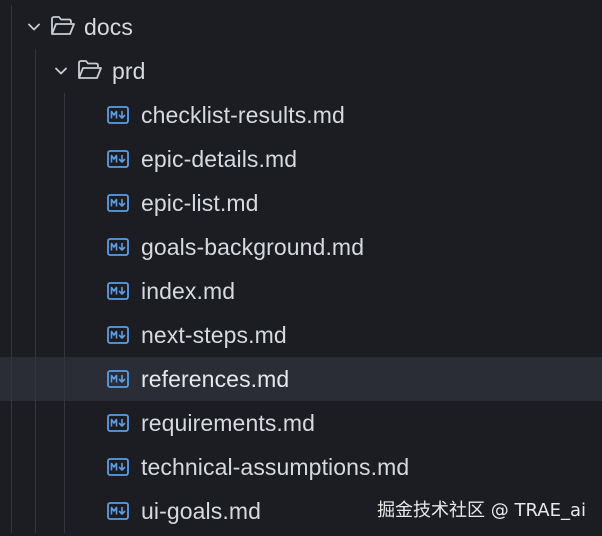 The height and width of the screenshot is (536, 602). What do you see at coordinates (200, 203) in the screenshot?
I see `file-label: epic-list.md` at bounding box center [200, 203].